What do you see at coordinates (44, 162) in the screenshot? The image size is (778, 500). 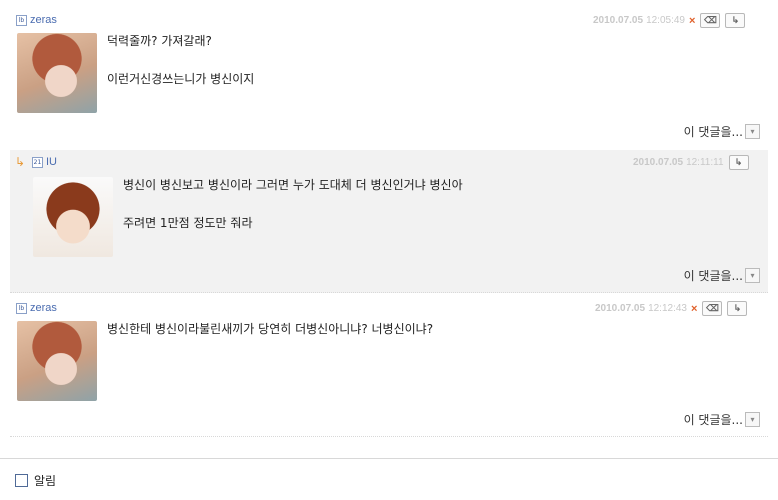 I see `comment-meta: 21 IU` at bounding box center [44, 162].